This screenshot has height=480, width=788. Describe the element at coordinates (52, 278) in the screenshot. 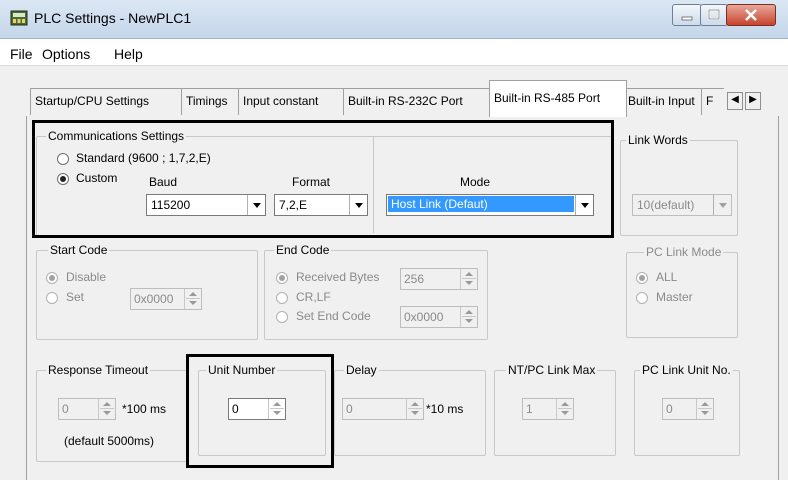

I see `radio-start-disable` at that location.